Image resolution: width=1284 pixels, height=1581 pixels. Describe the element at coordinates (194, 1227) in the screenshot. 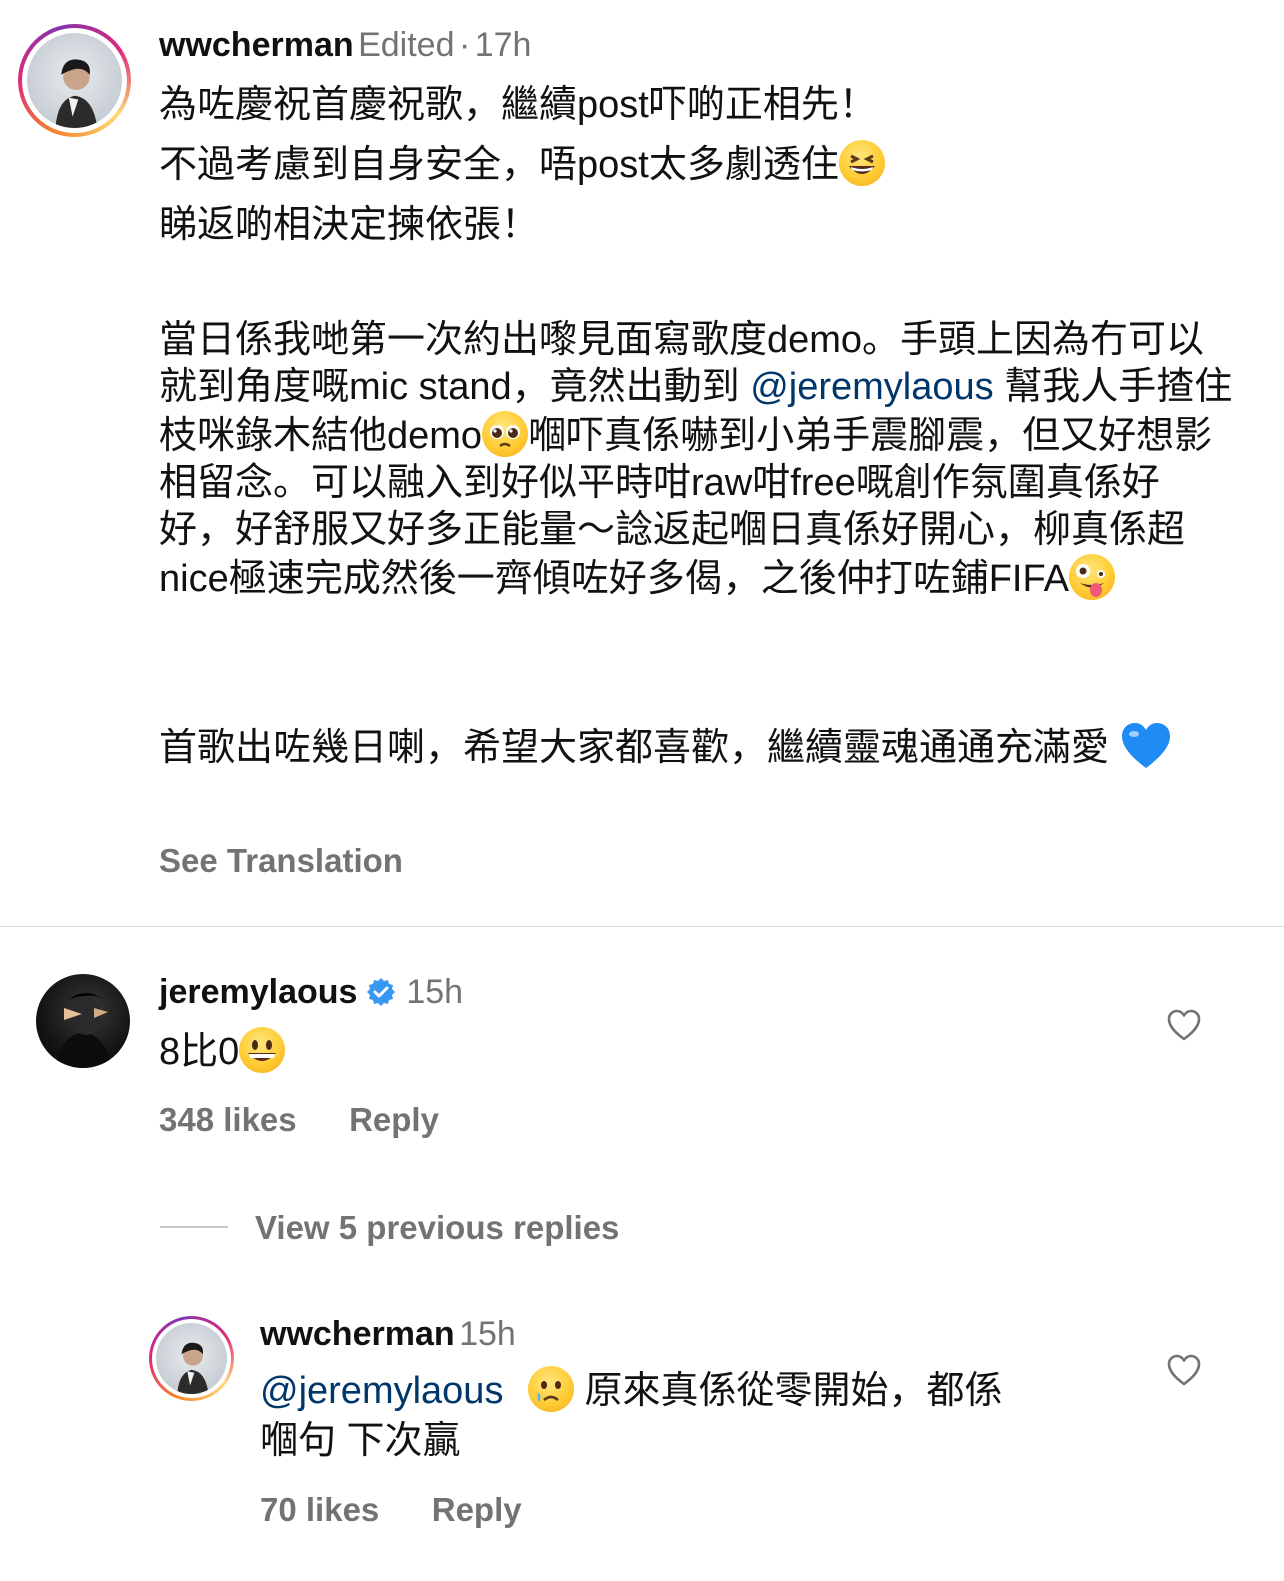

I see `thread-line` at that location.